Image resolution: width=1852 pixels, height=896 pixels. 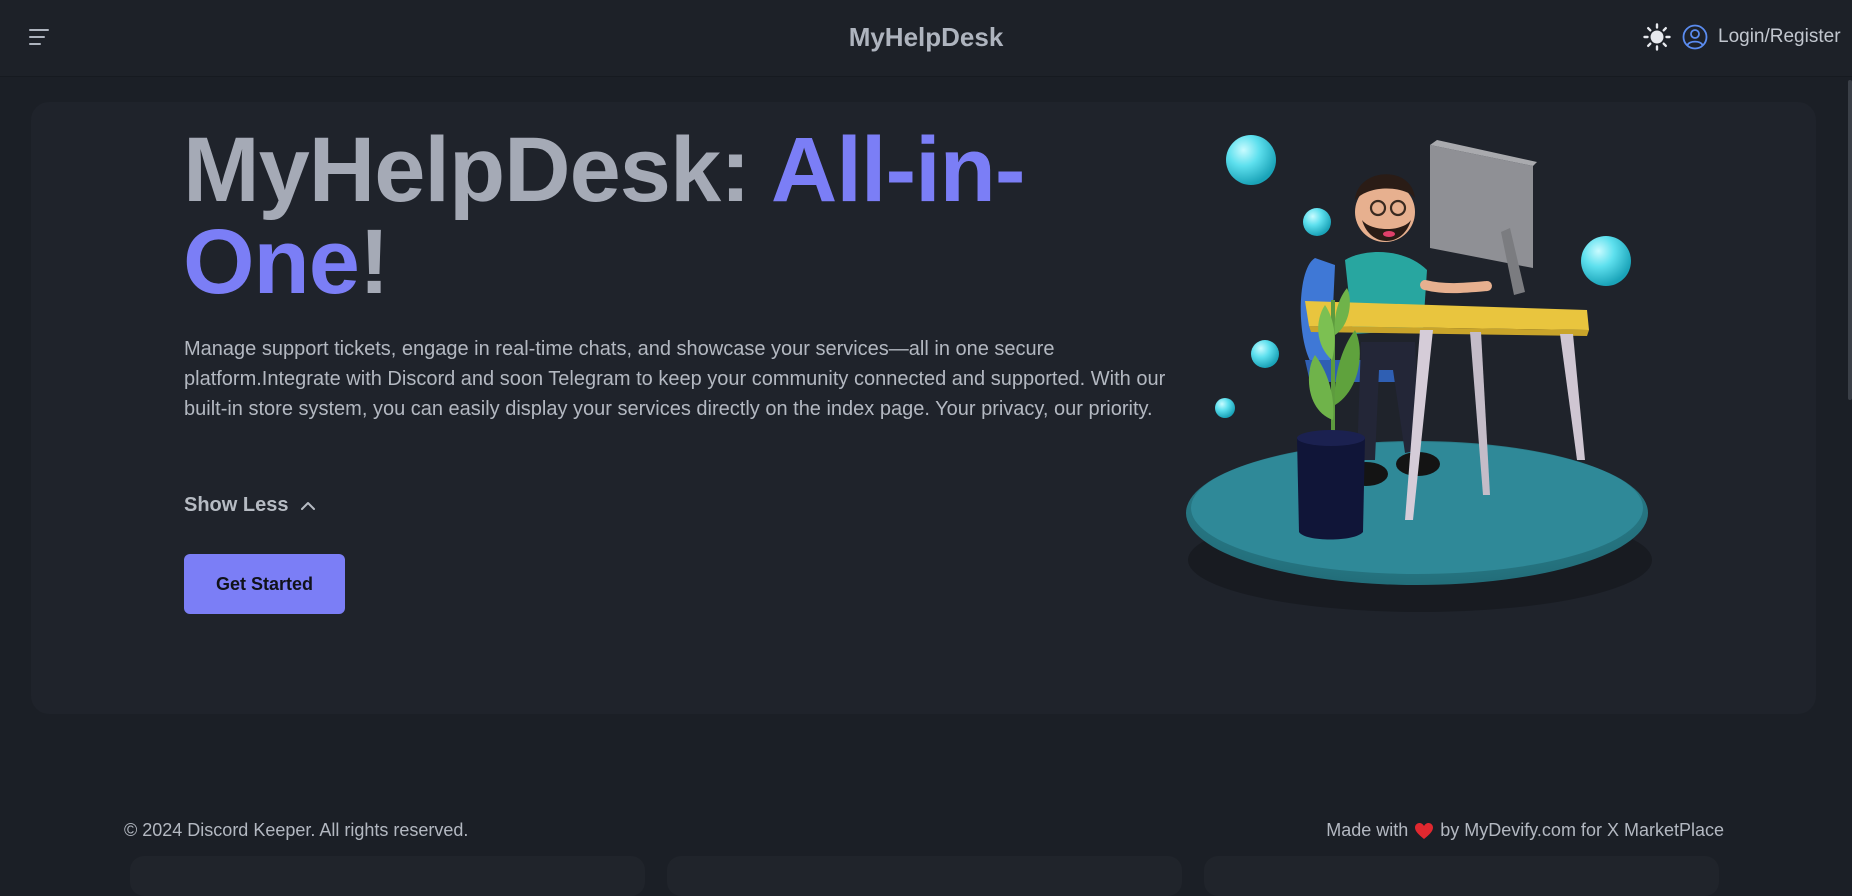 What do you see at coordinates (271, 262) in the screenshot?
I see `hero-title-accent-2: One` at bounding box center [271, 262].